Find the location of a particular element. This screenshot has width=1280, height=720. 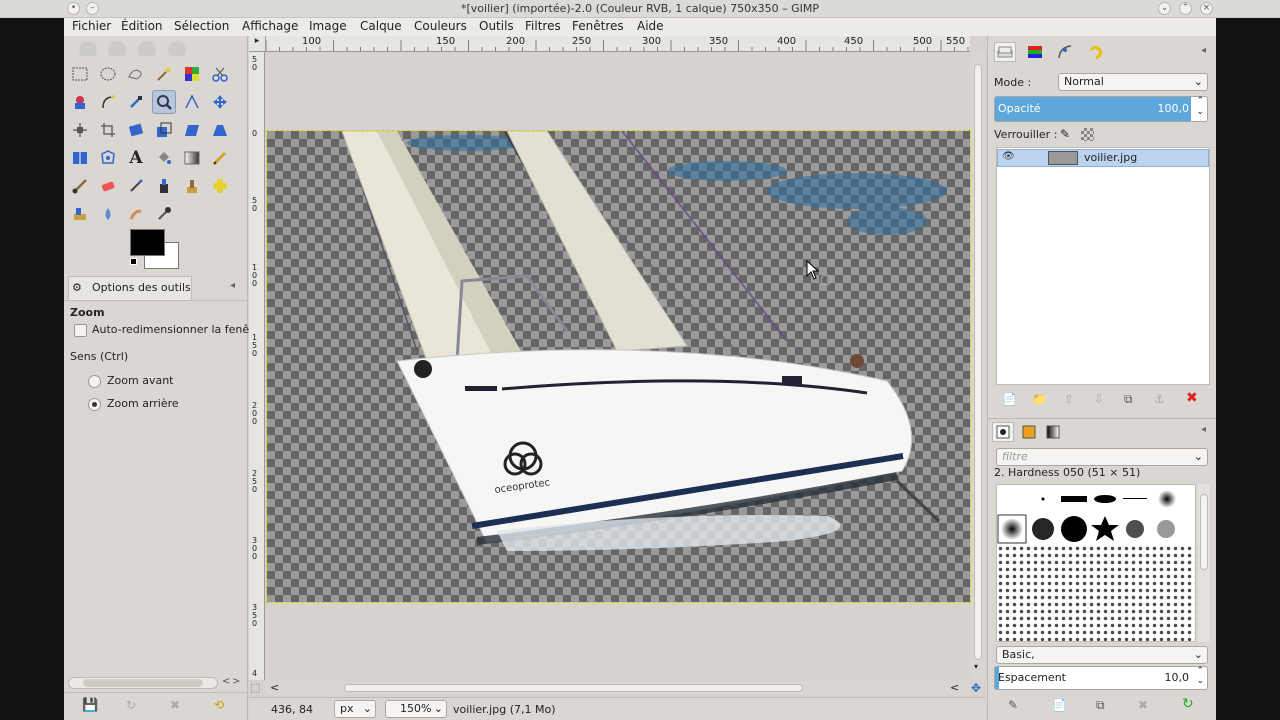

mode-select: Normal ⌄ is located at coordinates (1133, 82).